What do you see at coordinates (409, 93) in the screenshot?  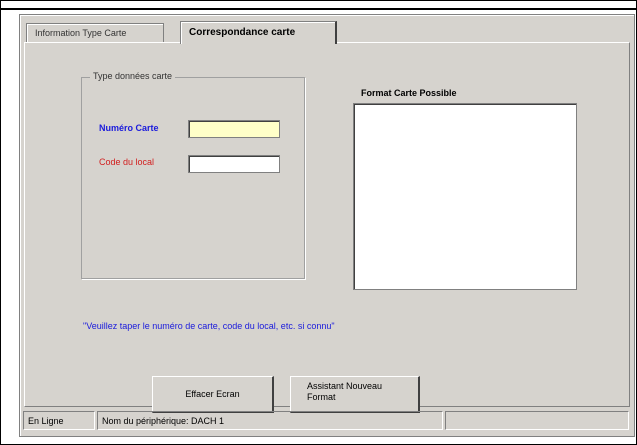 I see `possible-format-title: Format Carte Possible` at bounding box center [409, 93].